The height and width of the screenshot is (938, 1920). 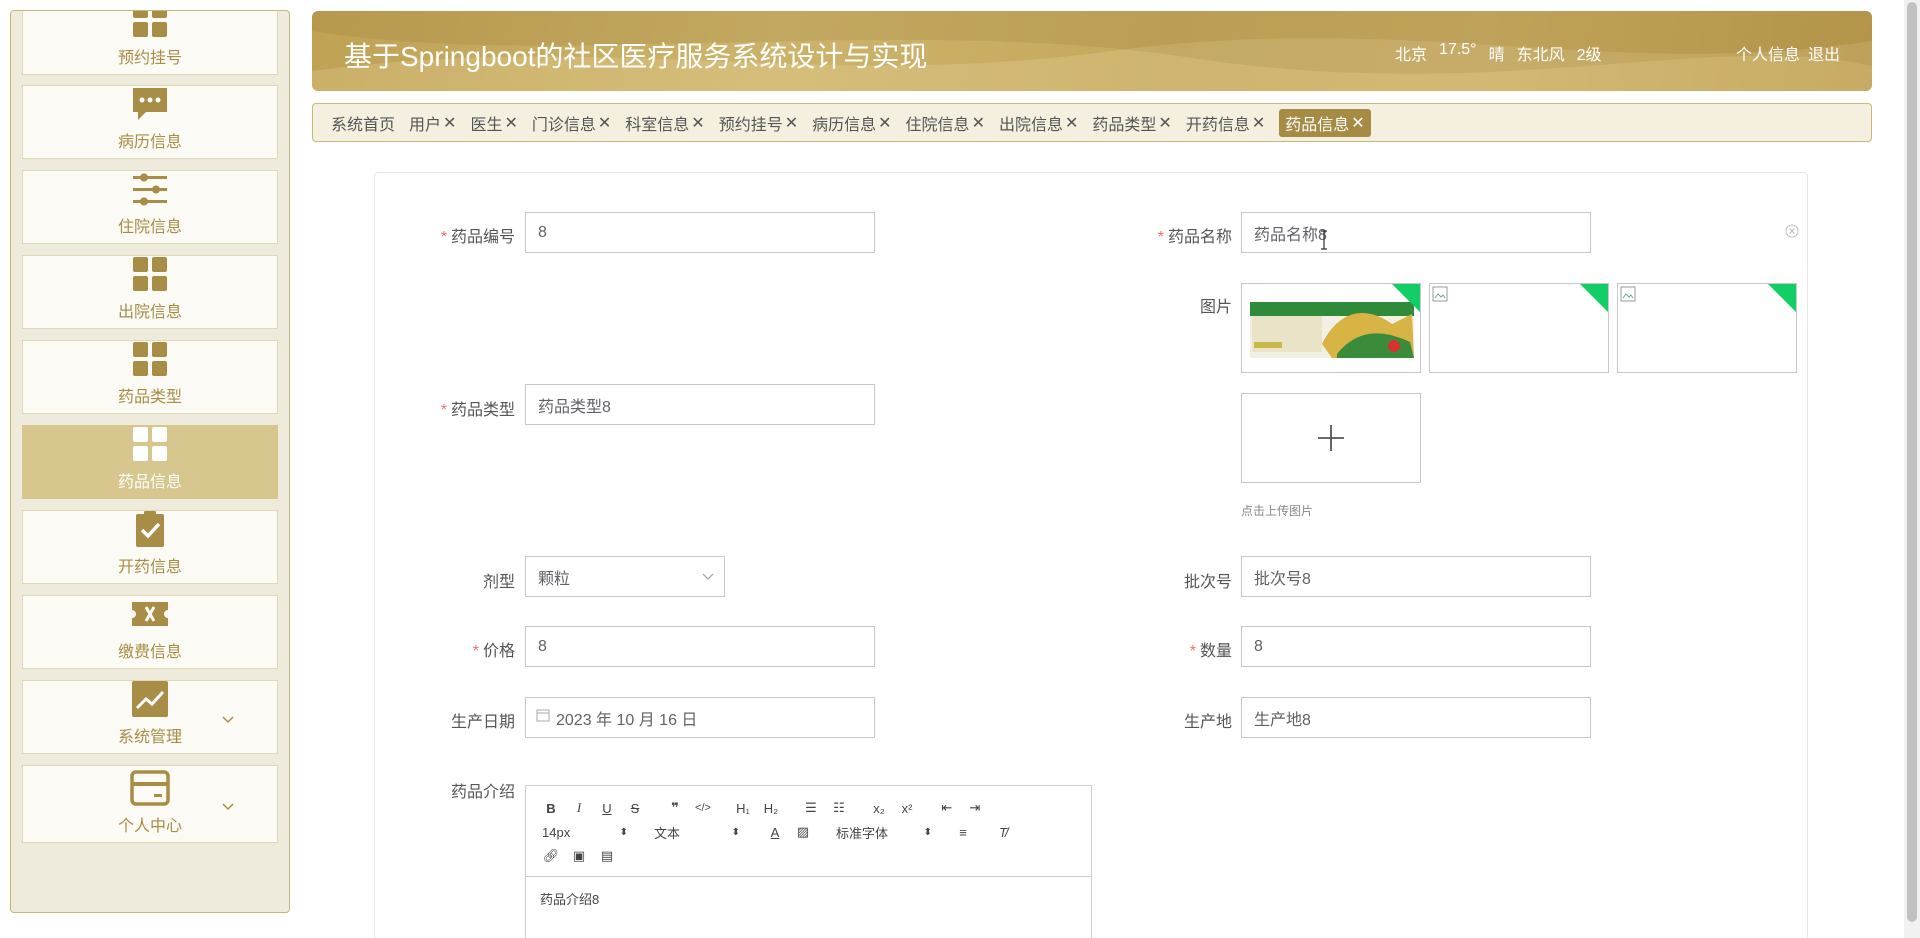 I want to click on tab-home: 系统首页, so click(x=363, y=123).